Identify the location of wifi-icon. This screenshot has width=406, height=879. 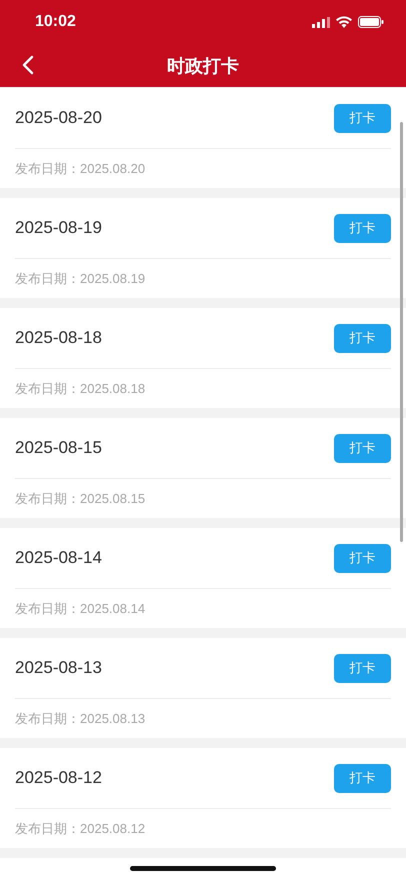
(344, 22).